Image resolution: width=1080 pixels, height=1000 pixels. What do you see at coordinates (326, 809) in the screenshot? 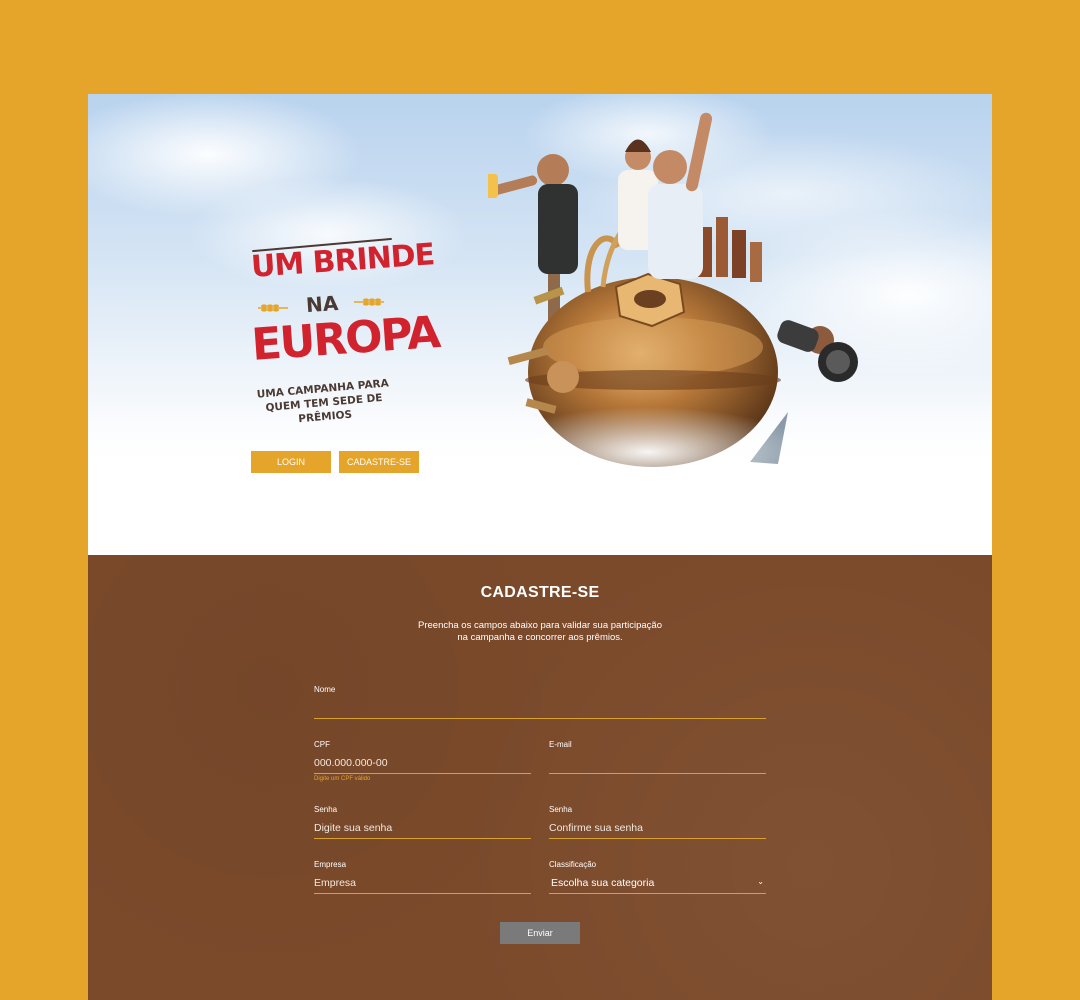
I see `senha-label: Senha` at bounding box center [326, 809].